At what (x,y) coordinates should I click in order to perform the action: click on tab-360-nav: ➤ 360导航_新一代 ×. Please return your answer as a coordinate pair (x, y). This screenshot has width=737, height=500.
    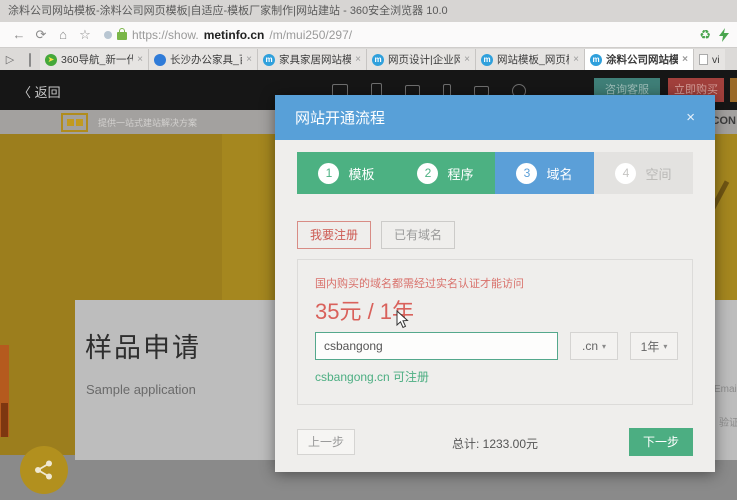
    Looking at the image, I should click on (94, 59).